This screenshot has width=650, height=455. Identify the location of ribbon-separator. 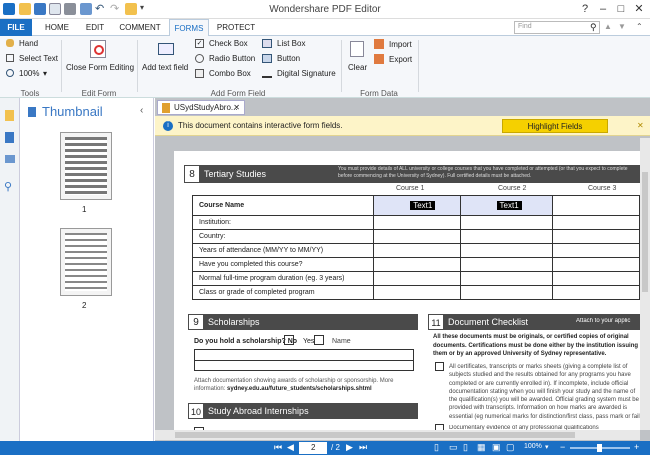
(418, 66).